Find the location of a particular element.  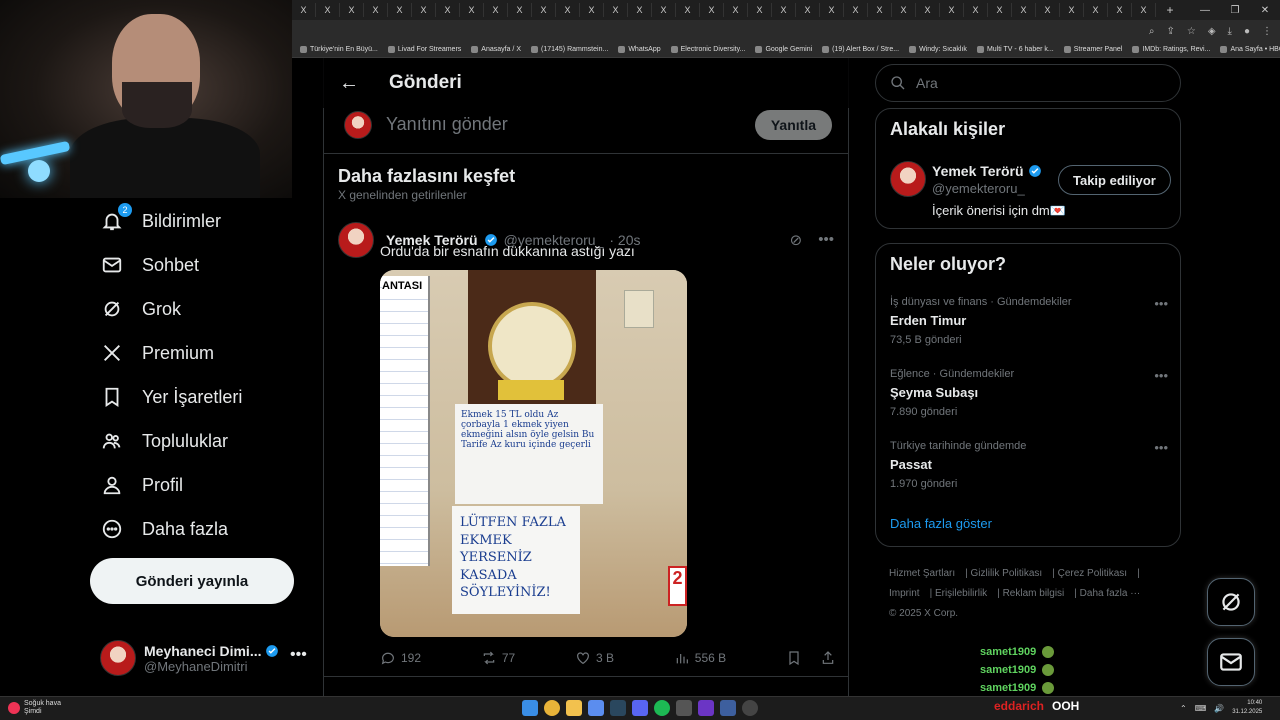

footer-link: Gizlilik Politikası is located at coordinates (1007, 573).